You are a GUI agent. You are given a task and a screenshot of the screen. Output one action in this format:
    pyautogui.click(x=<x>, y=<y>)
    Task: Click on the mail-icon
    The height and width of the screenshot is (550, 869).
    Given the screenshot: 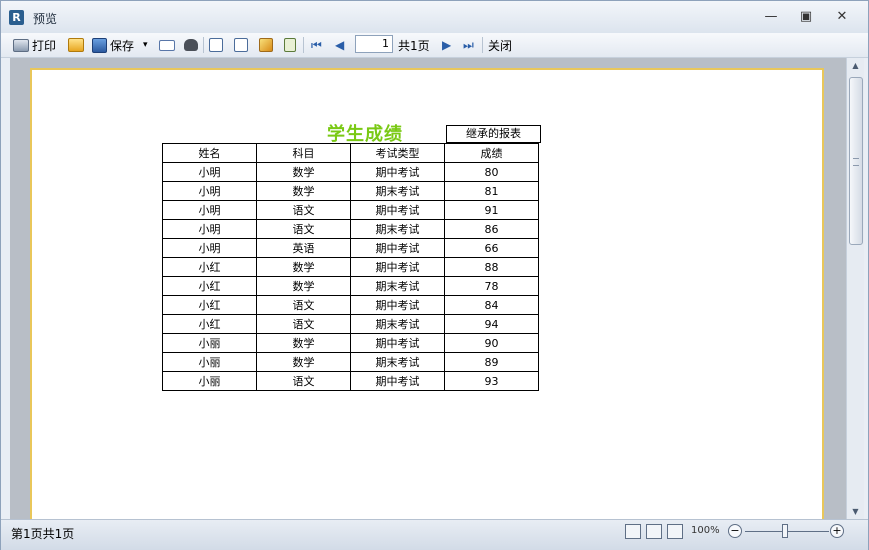 What is the action you would take?
    pyautogui.click(x=167, y=45)
    